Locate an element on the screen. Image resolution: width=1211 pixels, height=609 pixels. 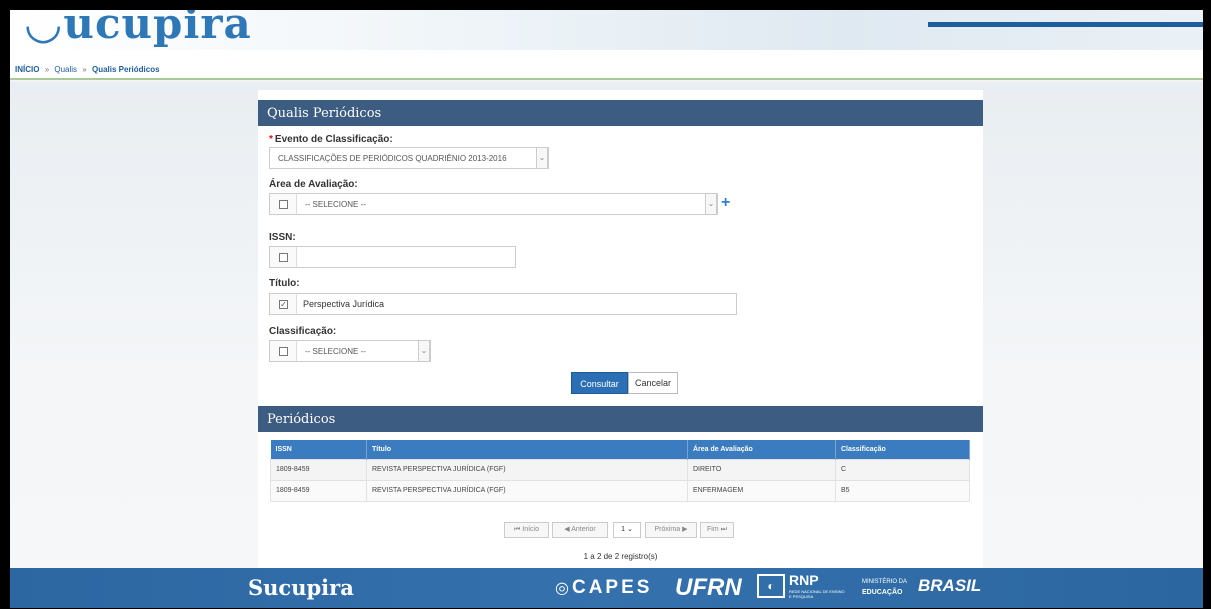
footer-brasil-logo: BRASIL is located at coordinates (949, 586).